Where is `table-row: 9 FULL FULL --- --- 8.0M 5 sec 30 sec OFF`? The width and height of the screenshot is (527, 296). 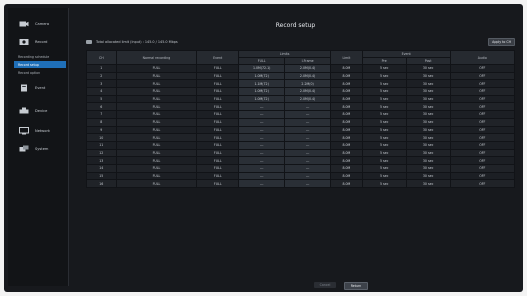 table-row: 9 FULL FULL --- --- 8.0M 5 sec 30 sec OFF is located at coordinates (301, 130).